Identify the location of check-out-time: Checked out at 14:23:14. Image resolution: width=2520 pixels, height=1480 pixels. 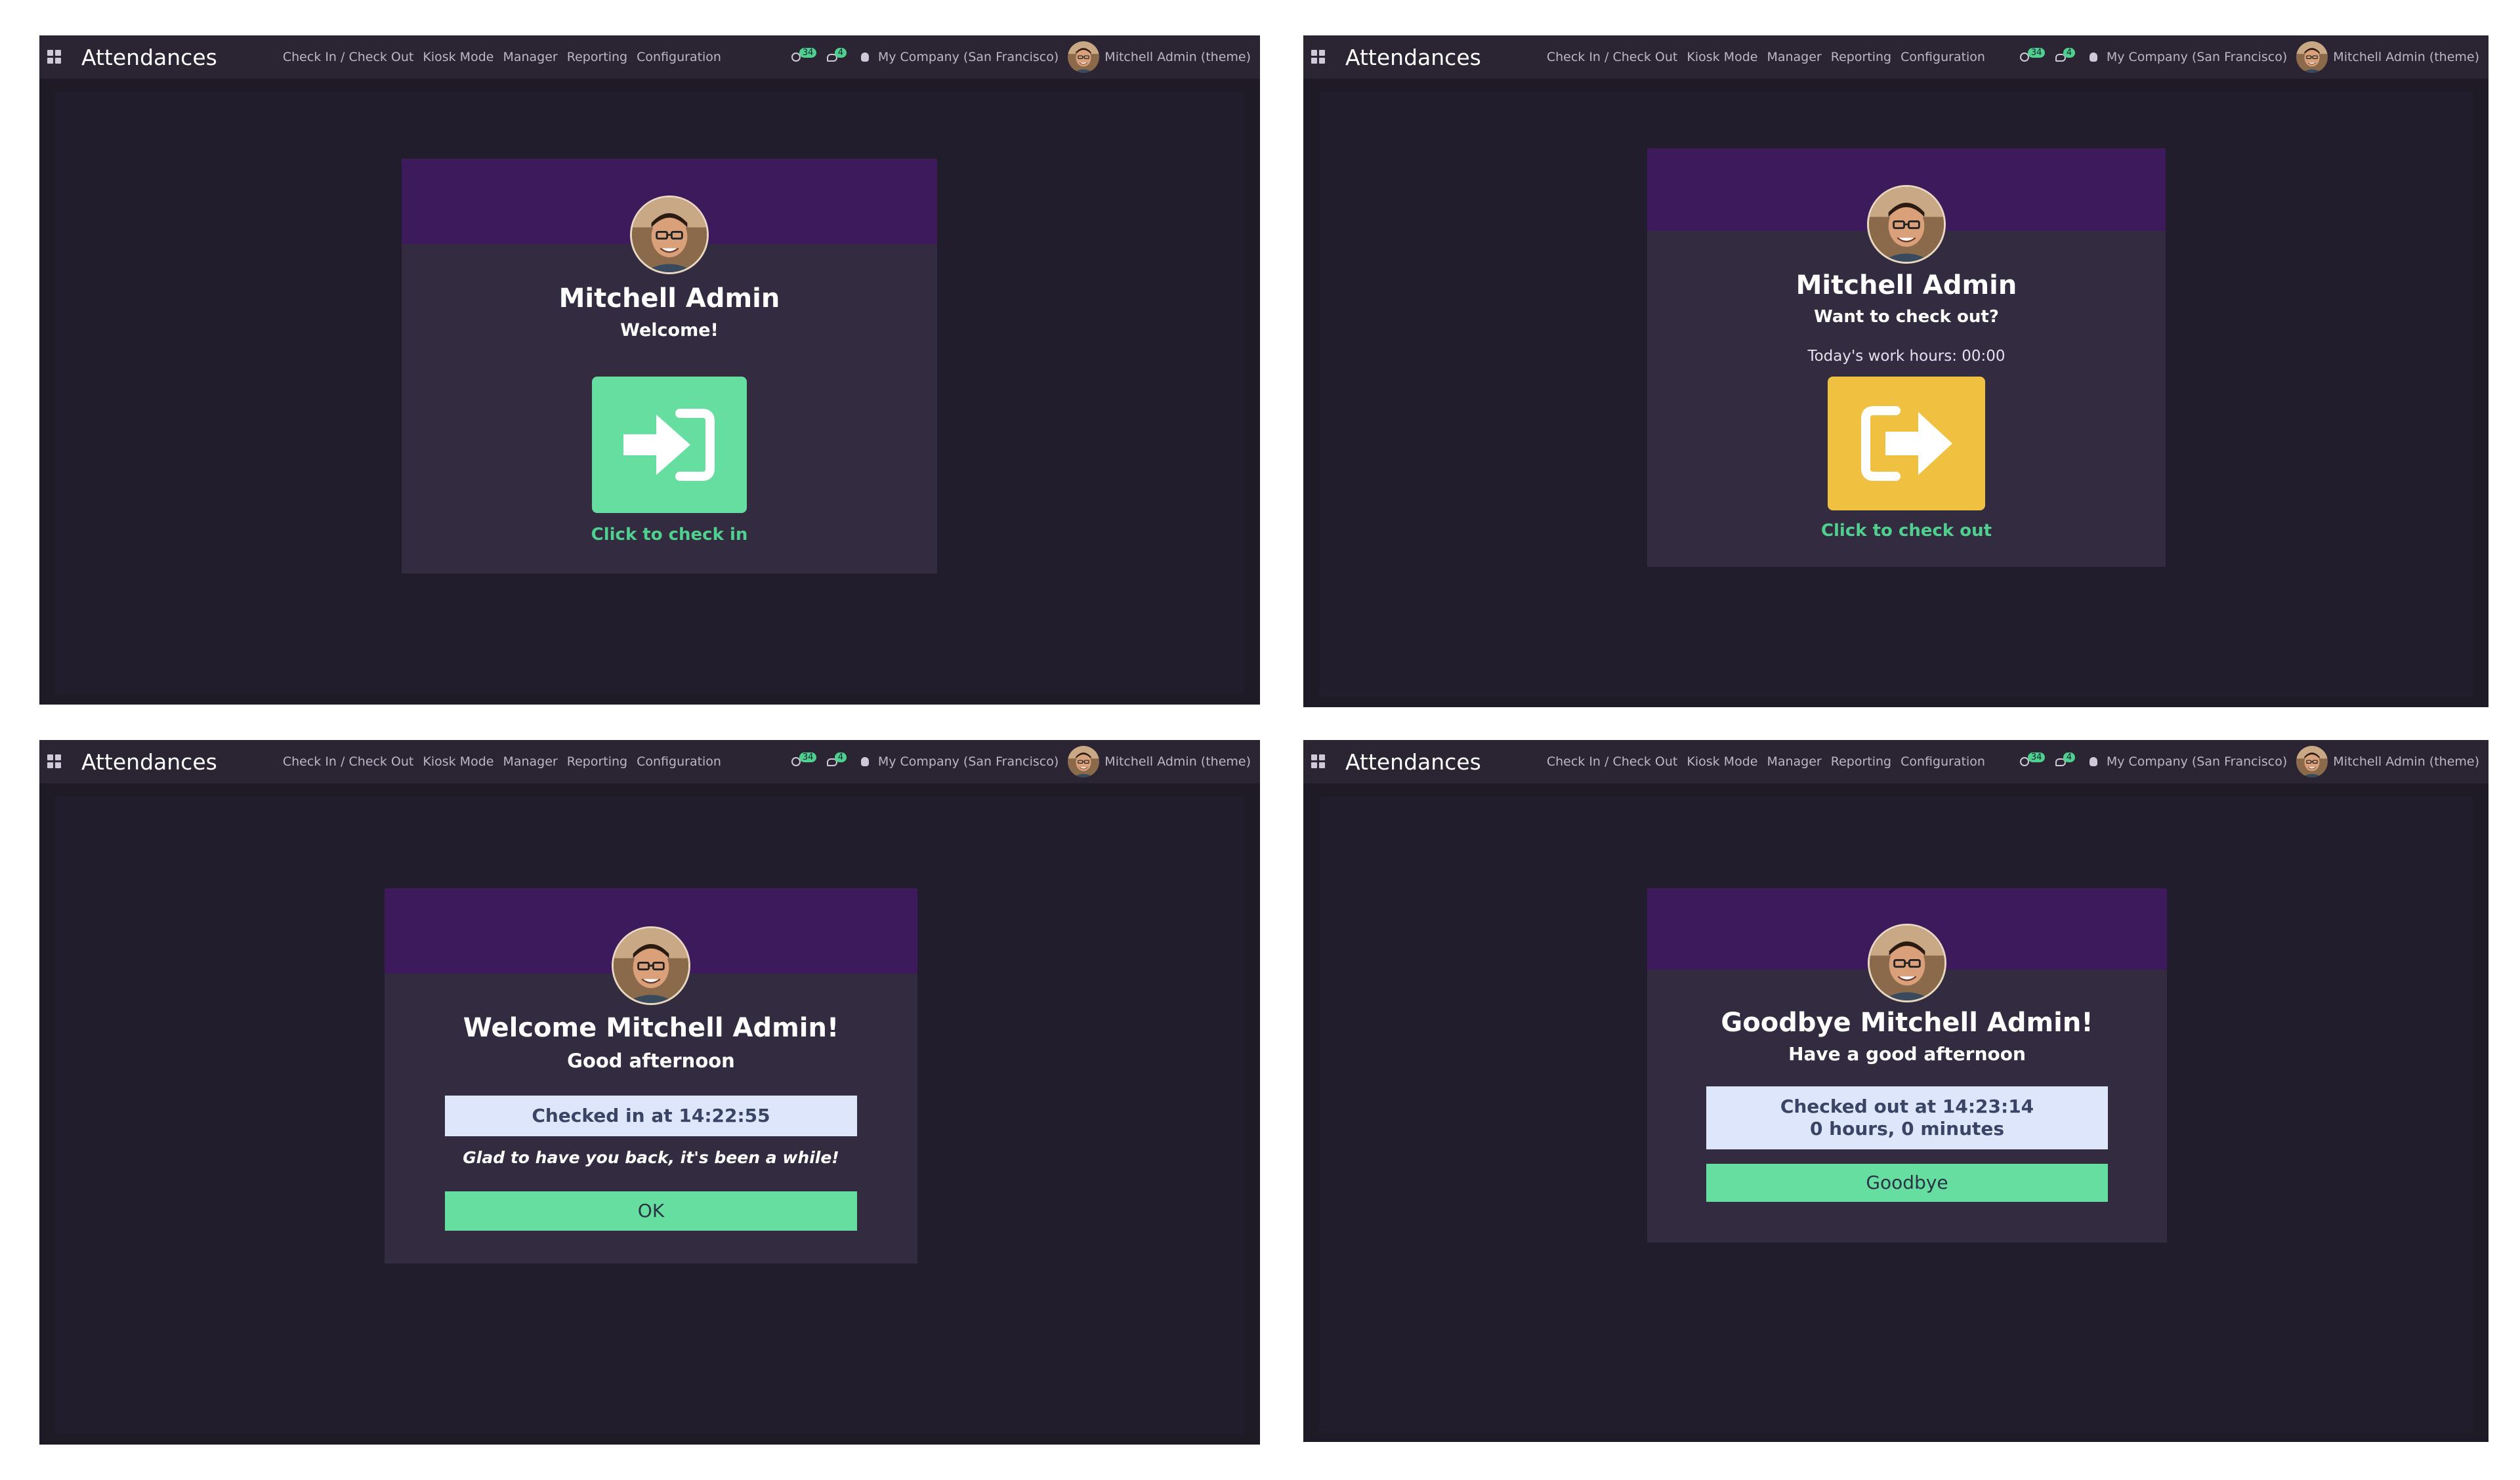
(1907, 1106).